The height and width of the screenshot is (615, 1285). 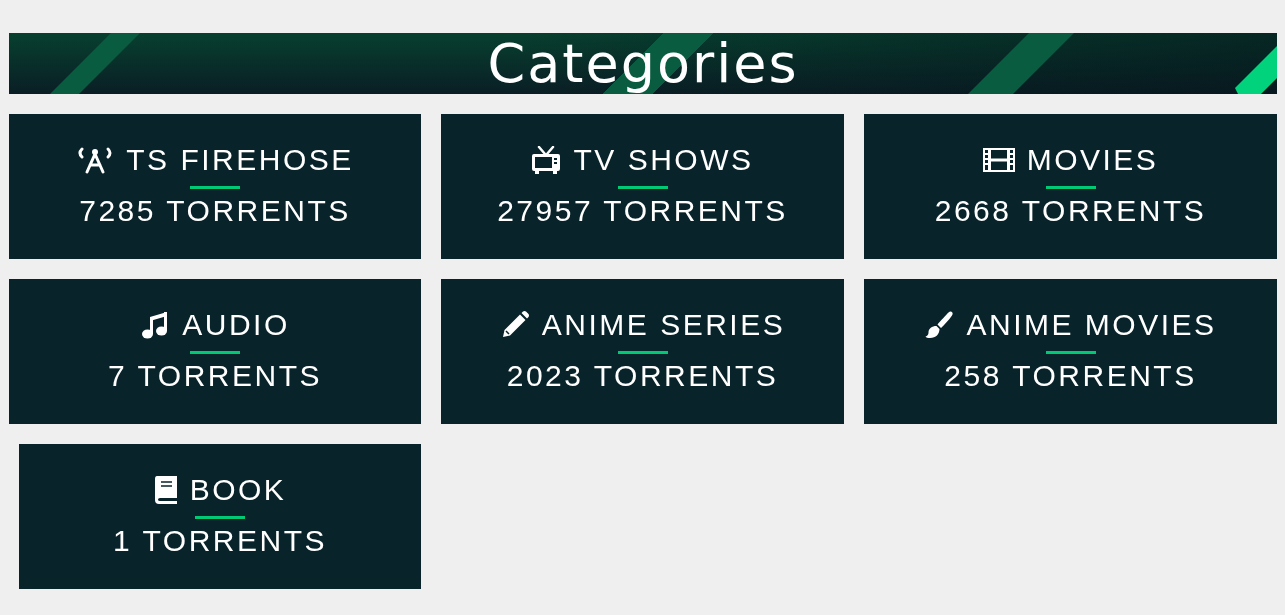 I want to click on torrent-count: 7 TORRENTS, so click(x=215, y=376).